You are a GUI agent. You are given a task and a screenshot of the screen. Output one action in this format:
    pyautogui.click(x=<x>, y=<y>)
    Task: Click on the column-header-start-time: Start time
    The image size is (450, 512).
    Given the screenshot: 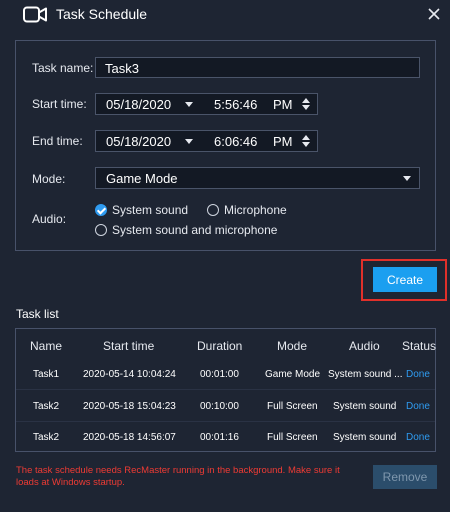 What is the action you would take?
    pyautogui.click(x=129, y=346)
    